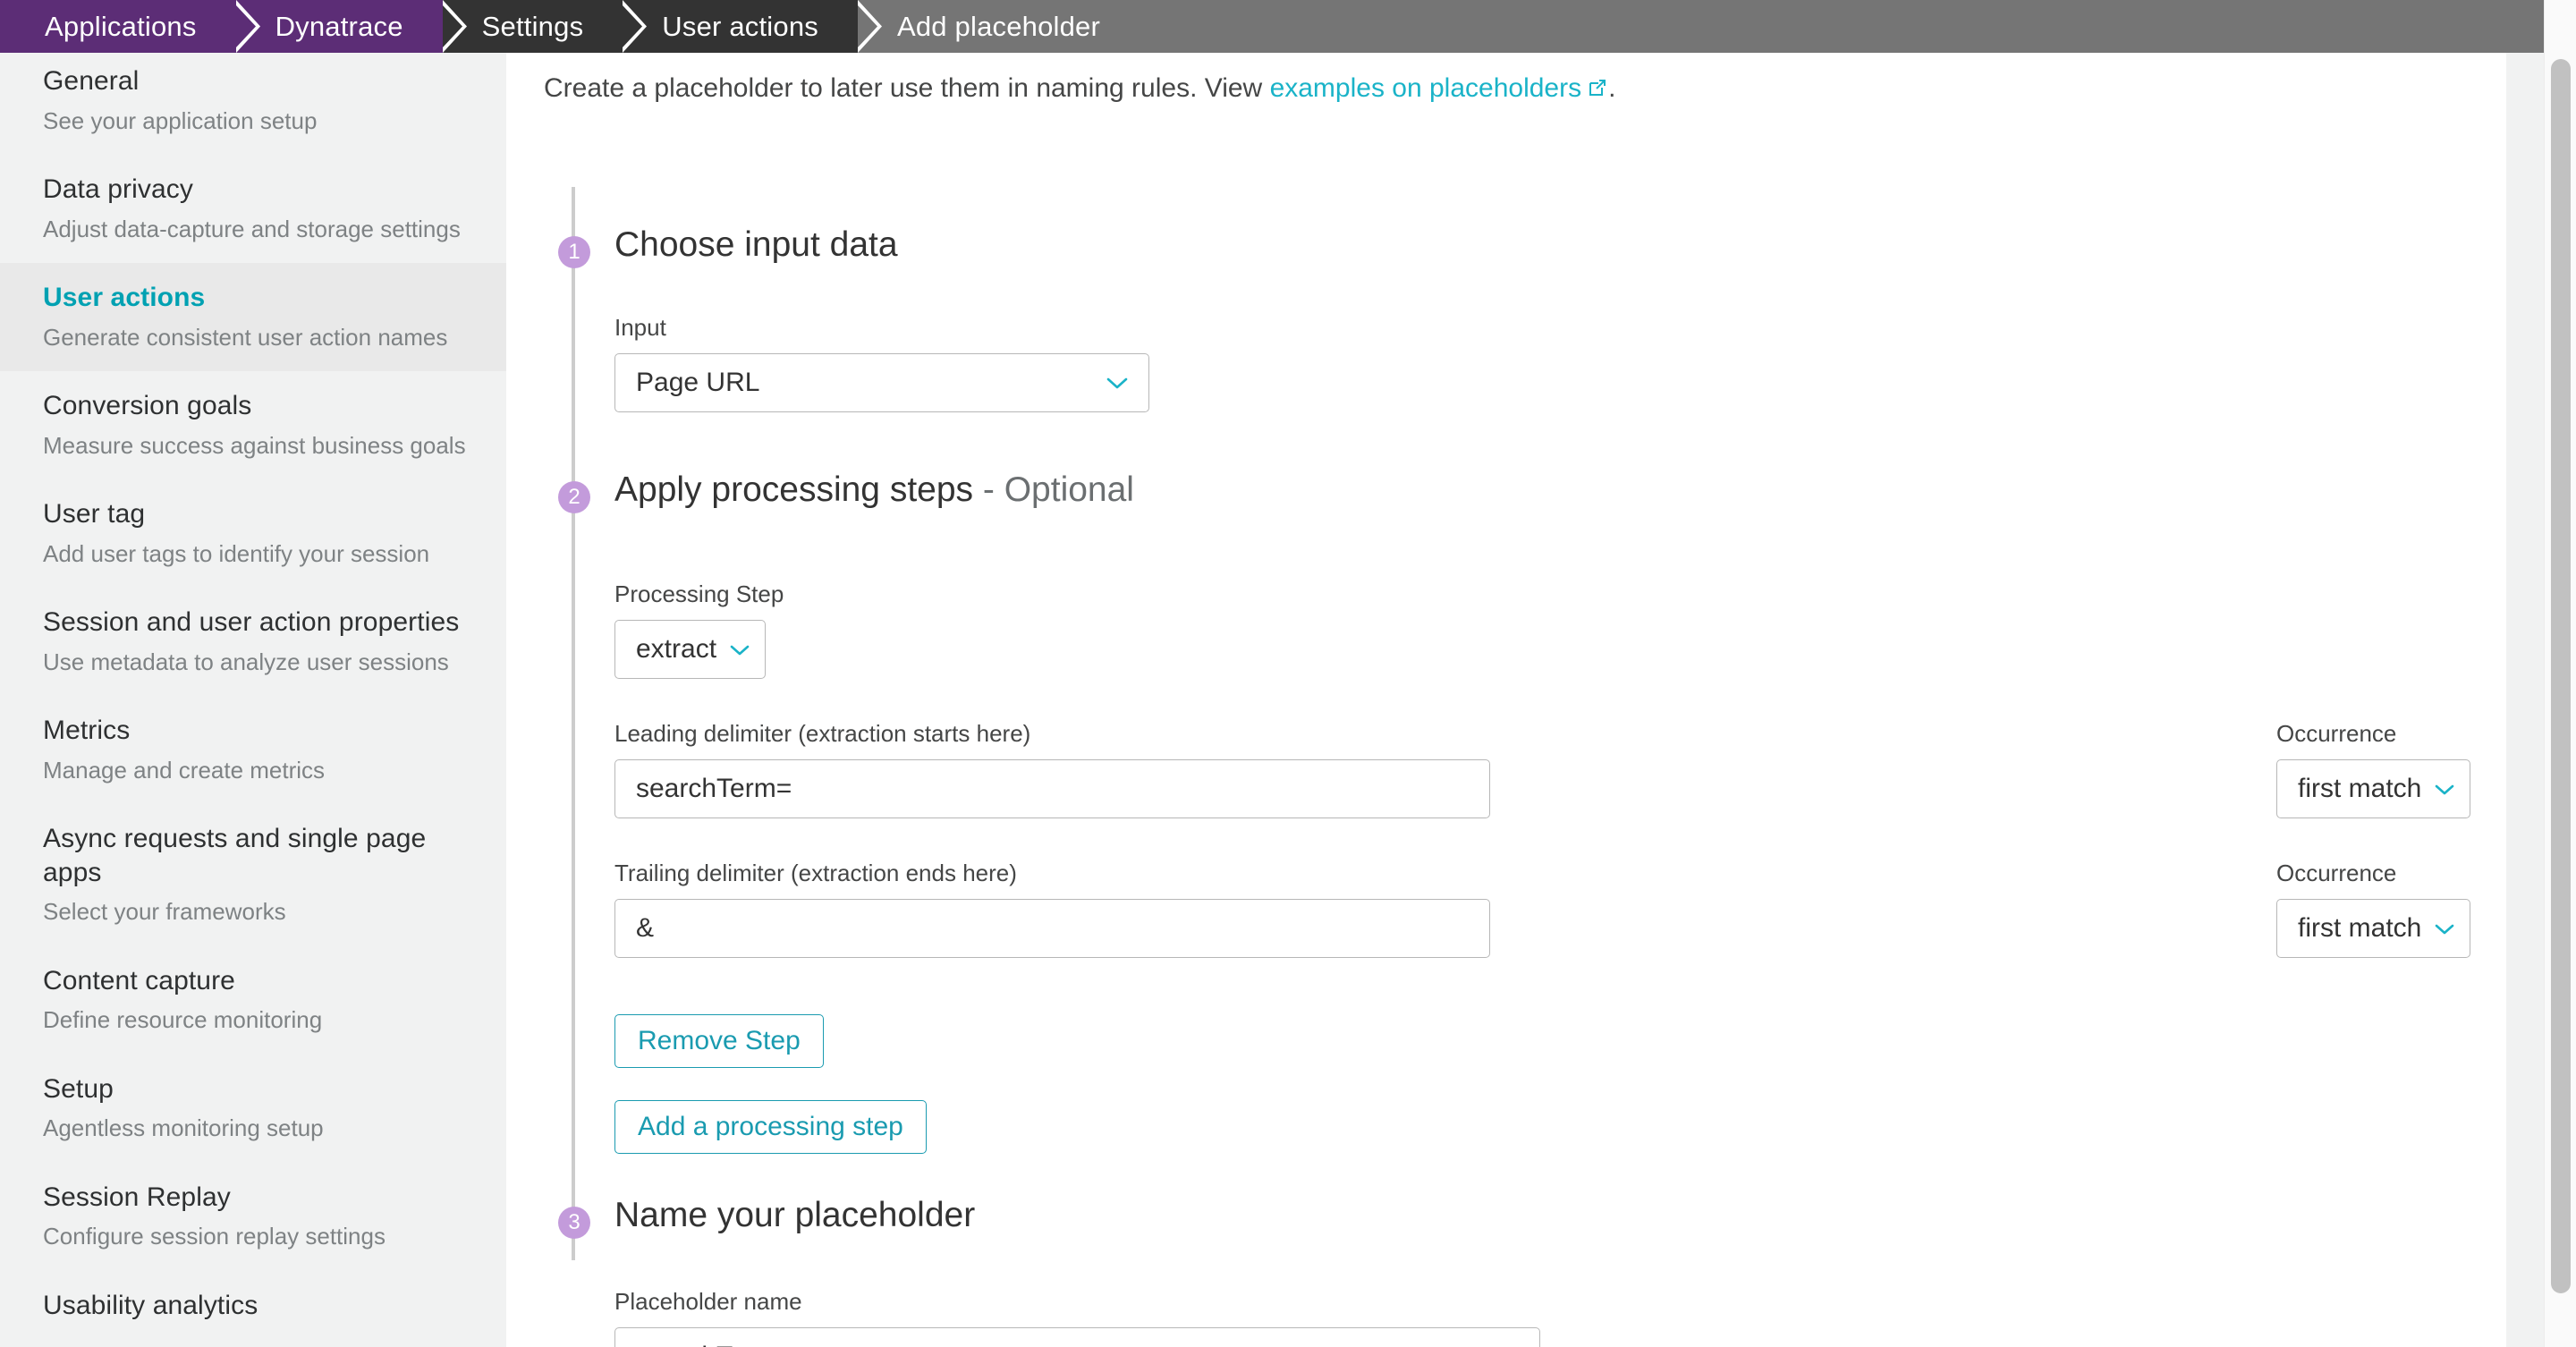 The image size is (2576, 1347). I want to click on leading-occurrence-select: first match, so click(2373, 788).